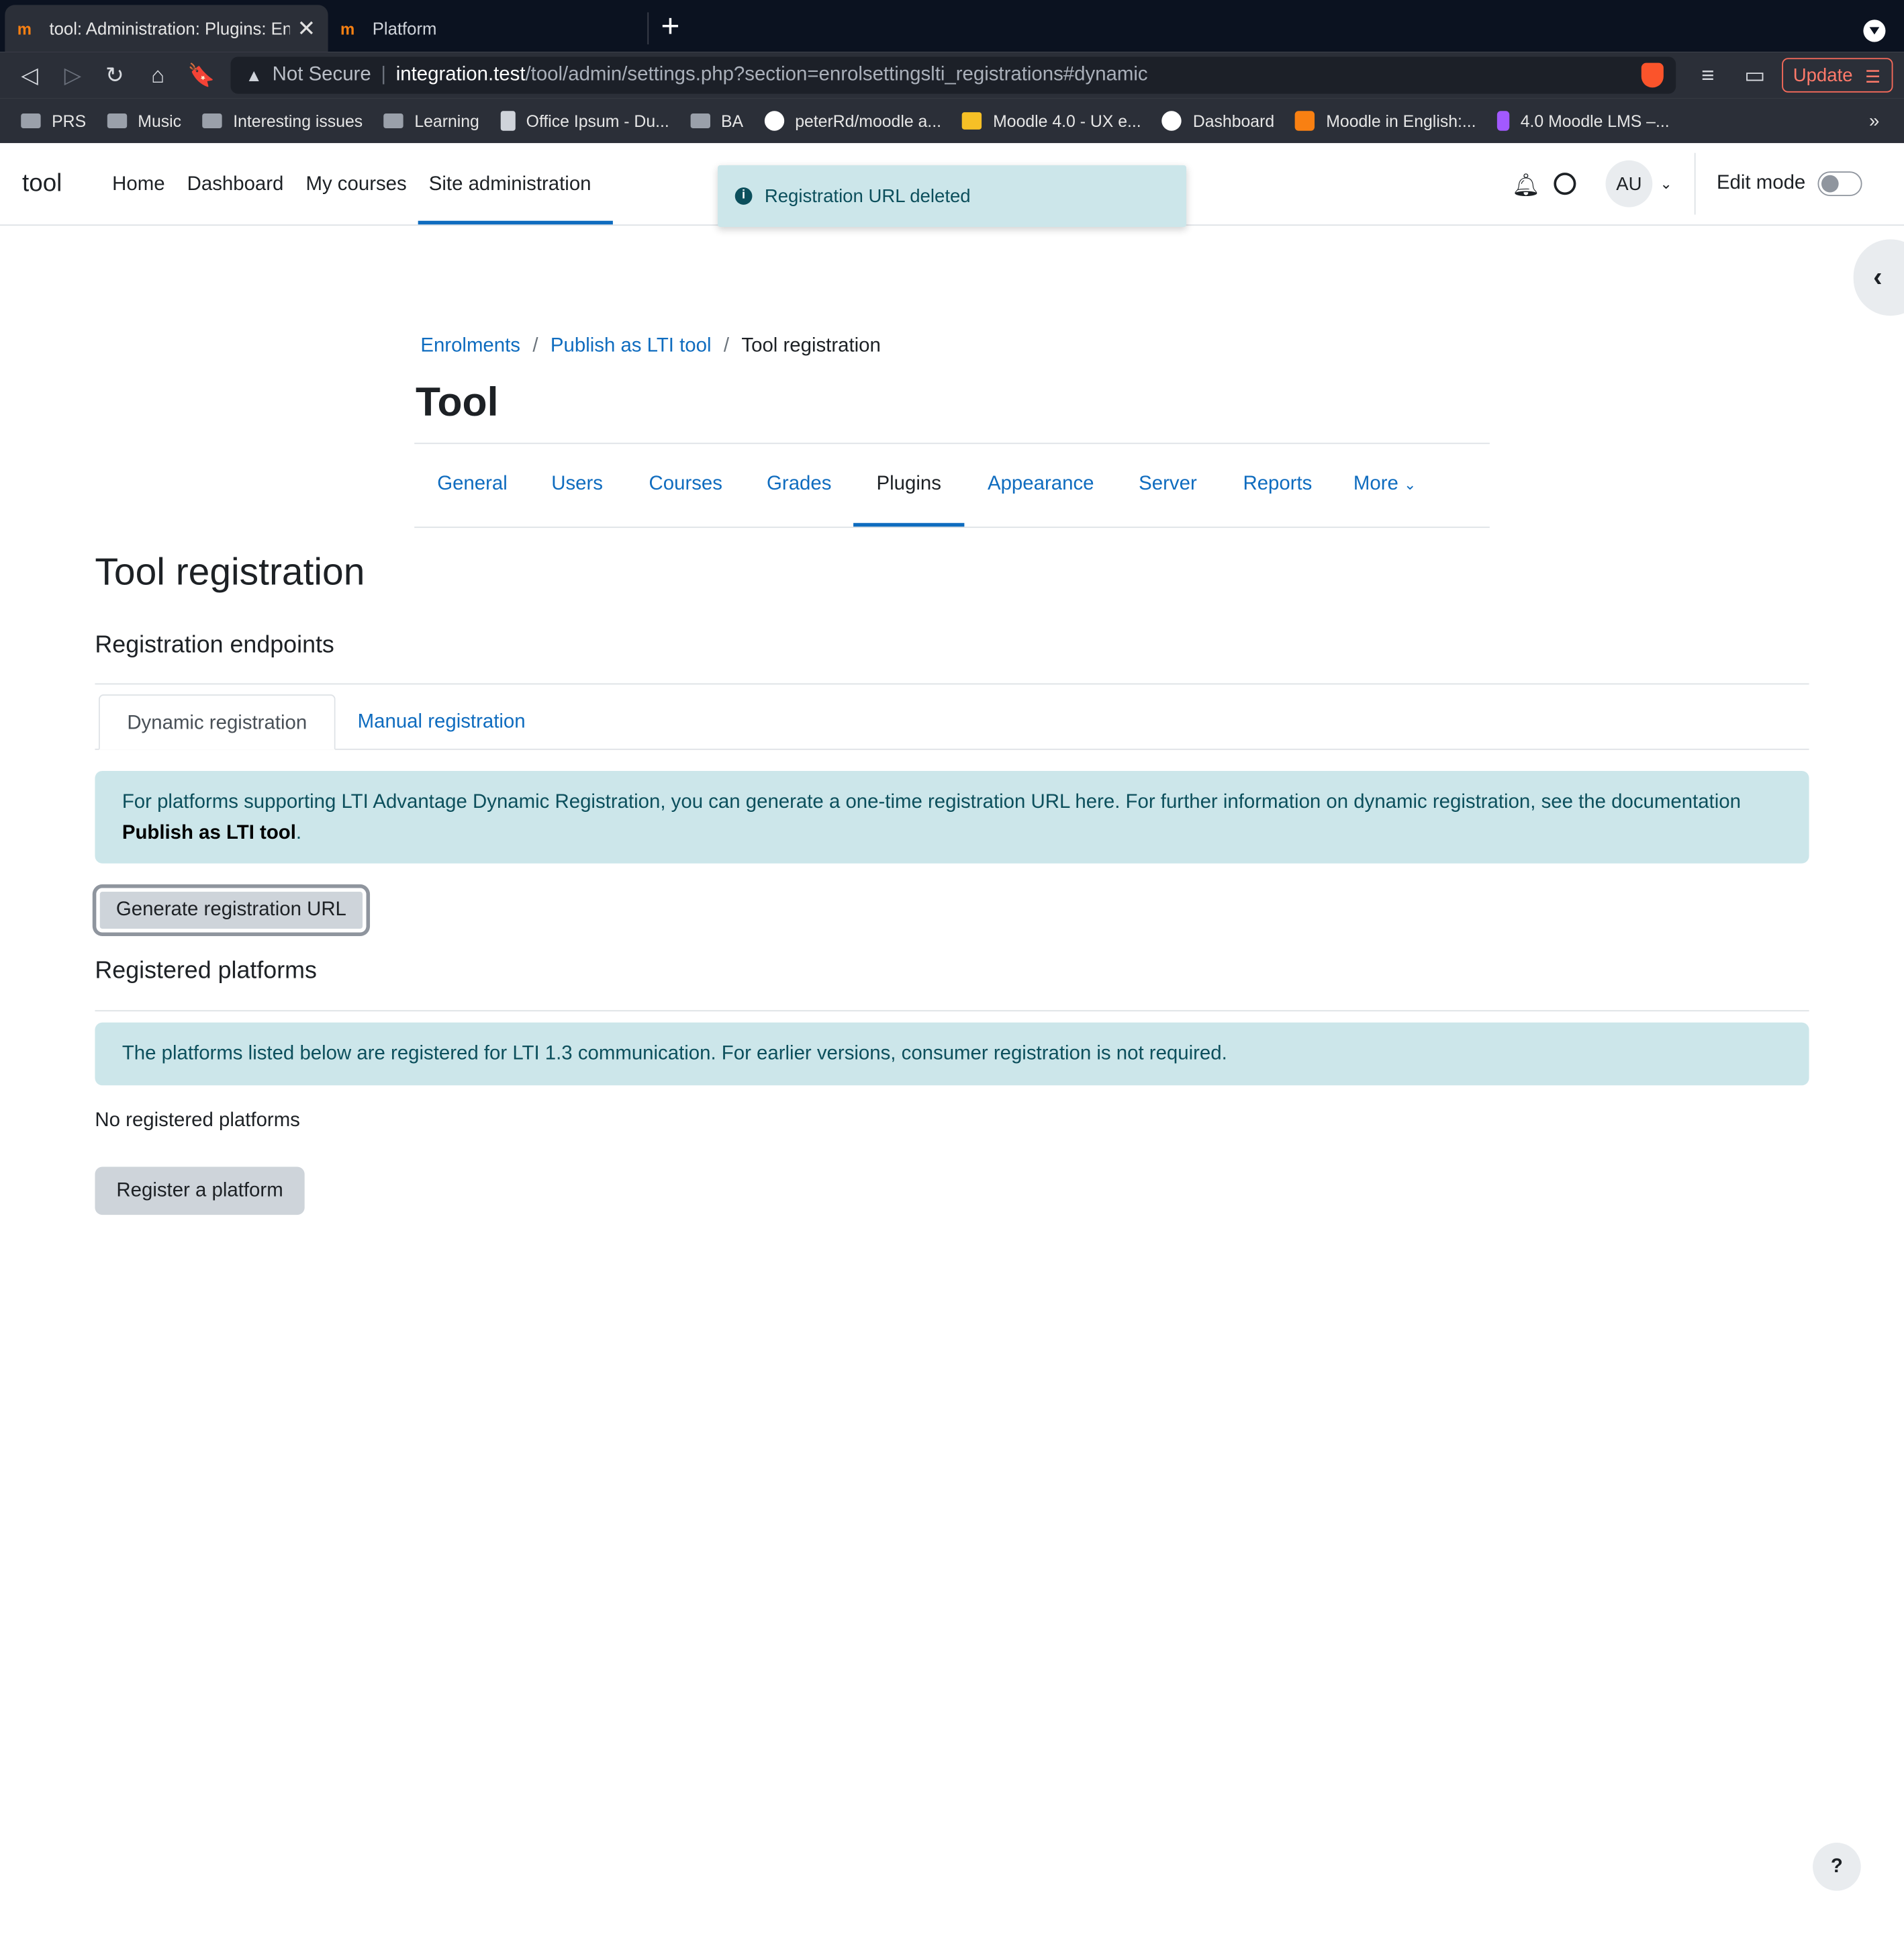  What do you see at coordinates (1683, 183) in the screenshot?
I see `user-navigation: 🔔︎ AU ⌄ Edit mode` at bounding box center [1683, 183].